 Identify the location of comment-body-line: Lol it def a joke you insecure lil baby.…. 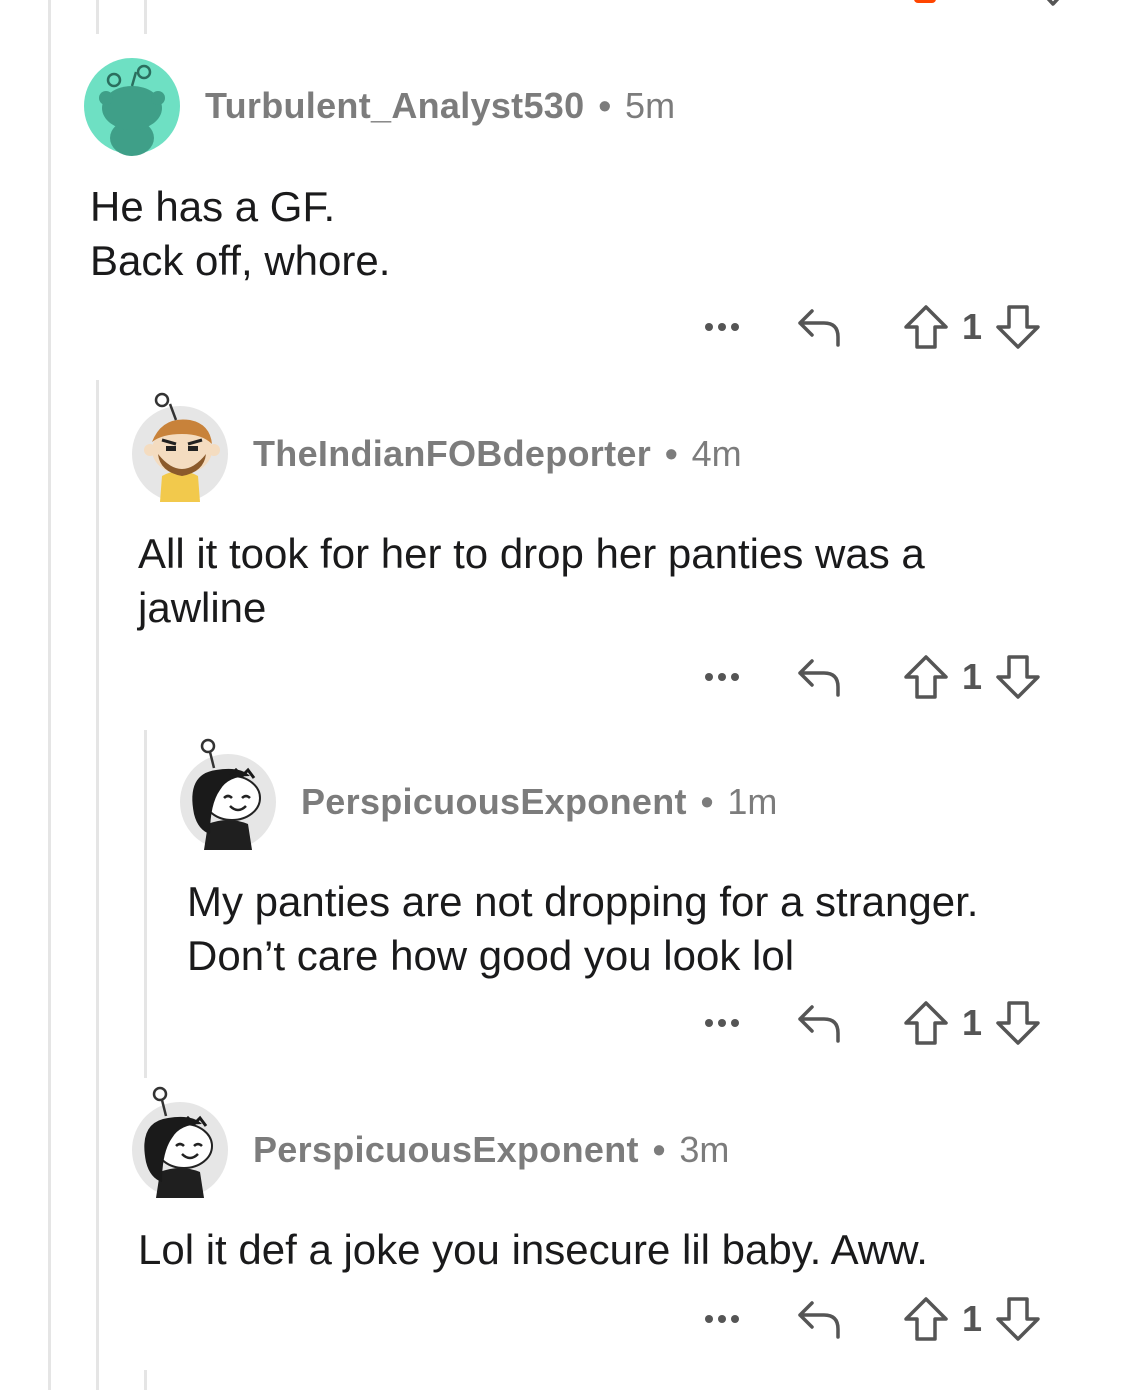
(533, 1249).